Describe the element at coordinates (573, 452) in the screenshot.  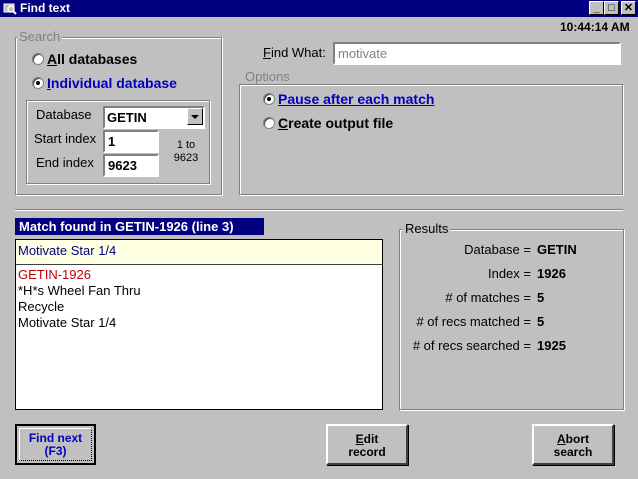
I see `abort-search-line2: search` at that location.